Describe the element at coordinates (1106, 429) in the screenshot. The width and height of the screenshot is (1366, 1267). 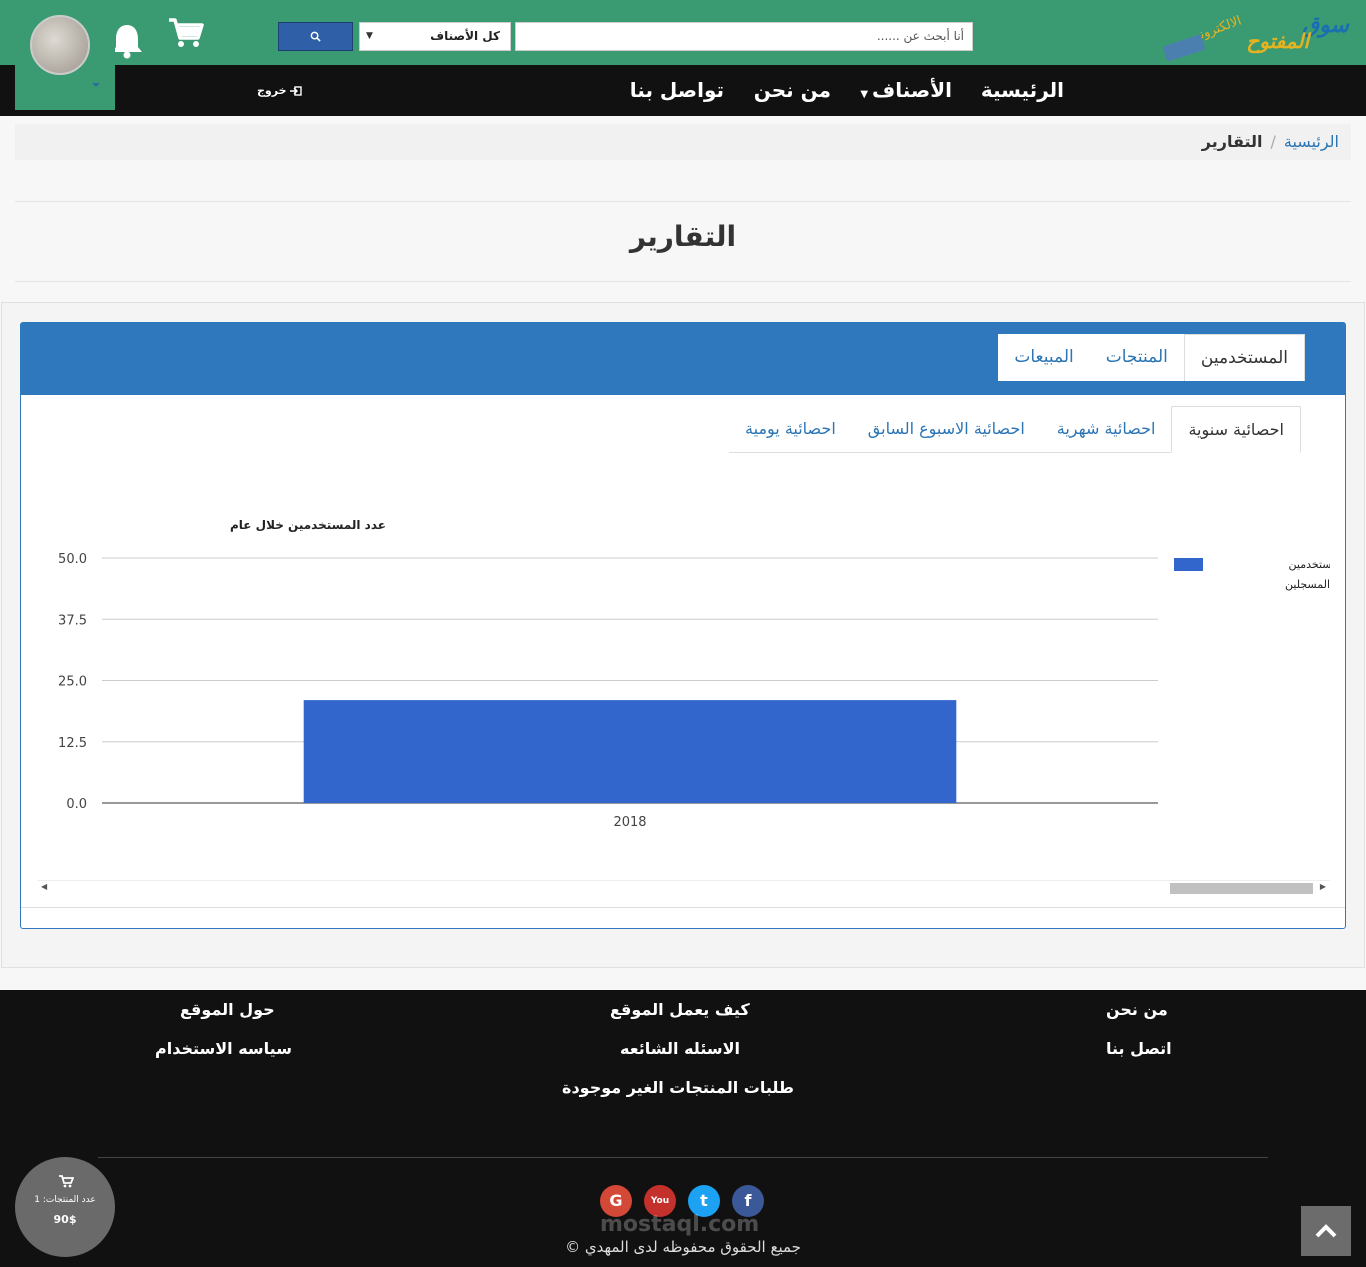
I see `tab-monthly: احصائية شهرية` at that location.